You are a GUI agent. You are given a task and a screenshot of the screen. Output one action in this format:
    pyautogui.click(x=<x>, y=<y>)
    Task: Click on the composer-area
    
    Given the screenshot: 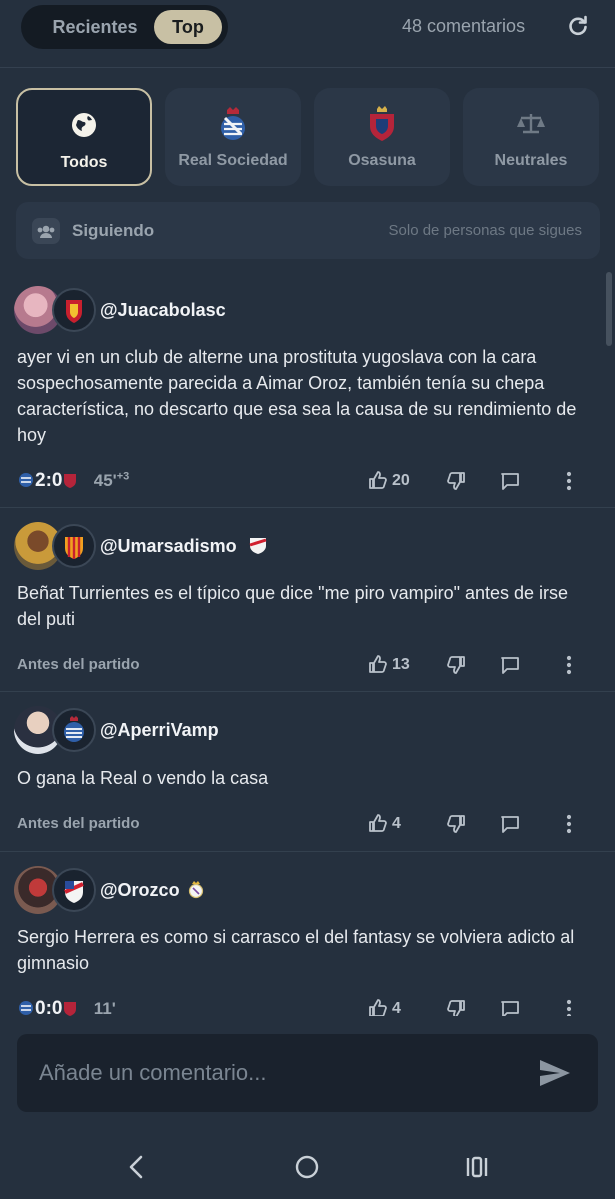 What is the action you would take?
    pyautogui.click(x=307, y=1078)
    